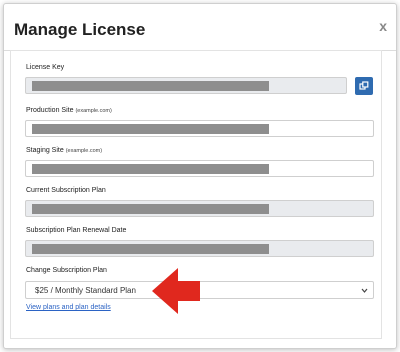  I want to click on staging-site-label-text: Staging Site, so click(45, 150).